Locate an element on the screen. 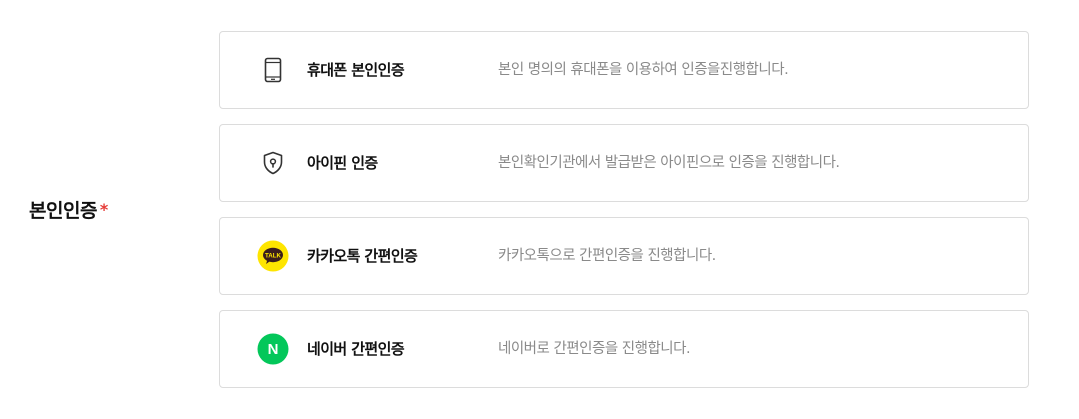 The image size is (1079, 419). option-description: 본인확인기관에서 발급받은 아이핀으로 인증을 진행합니다. is located at coordinates (669, 163).